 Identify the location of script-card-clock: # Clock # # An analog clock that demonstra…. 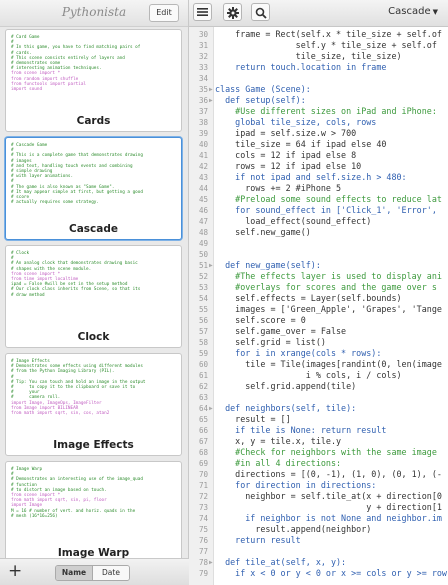
(93, 296).